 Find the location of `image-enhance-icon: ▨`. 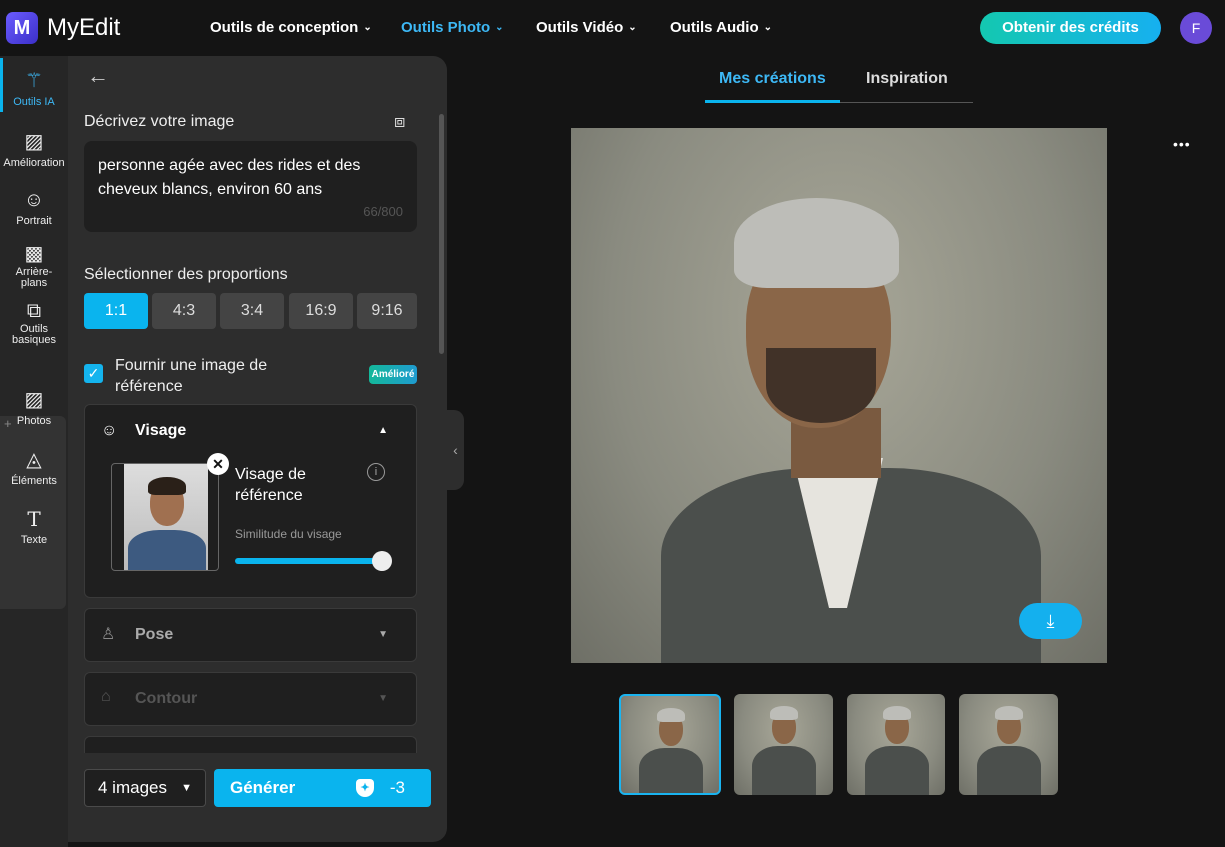

image-enhance-icon: ▨ is located at coordinates (34, 142).